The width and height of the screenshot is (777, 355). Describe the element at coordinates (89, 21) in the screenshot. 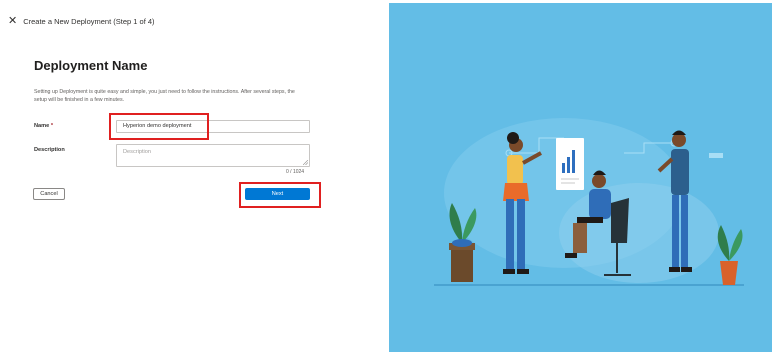

I see `dialog-title: Create a New Deployment (Step 1 of 4)` at that location.